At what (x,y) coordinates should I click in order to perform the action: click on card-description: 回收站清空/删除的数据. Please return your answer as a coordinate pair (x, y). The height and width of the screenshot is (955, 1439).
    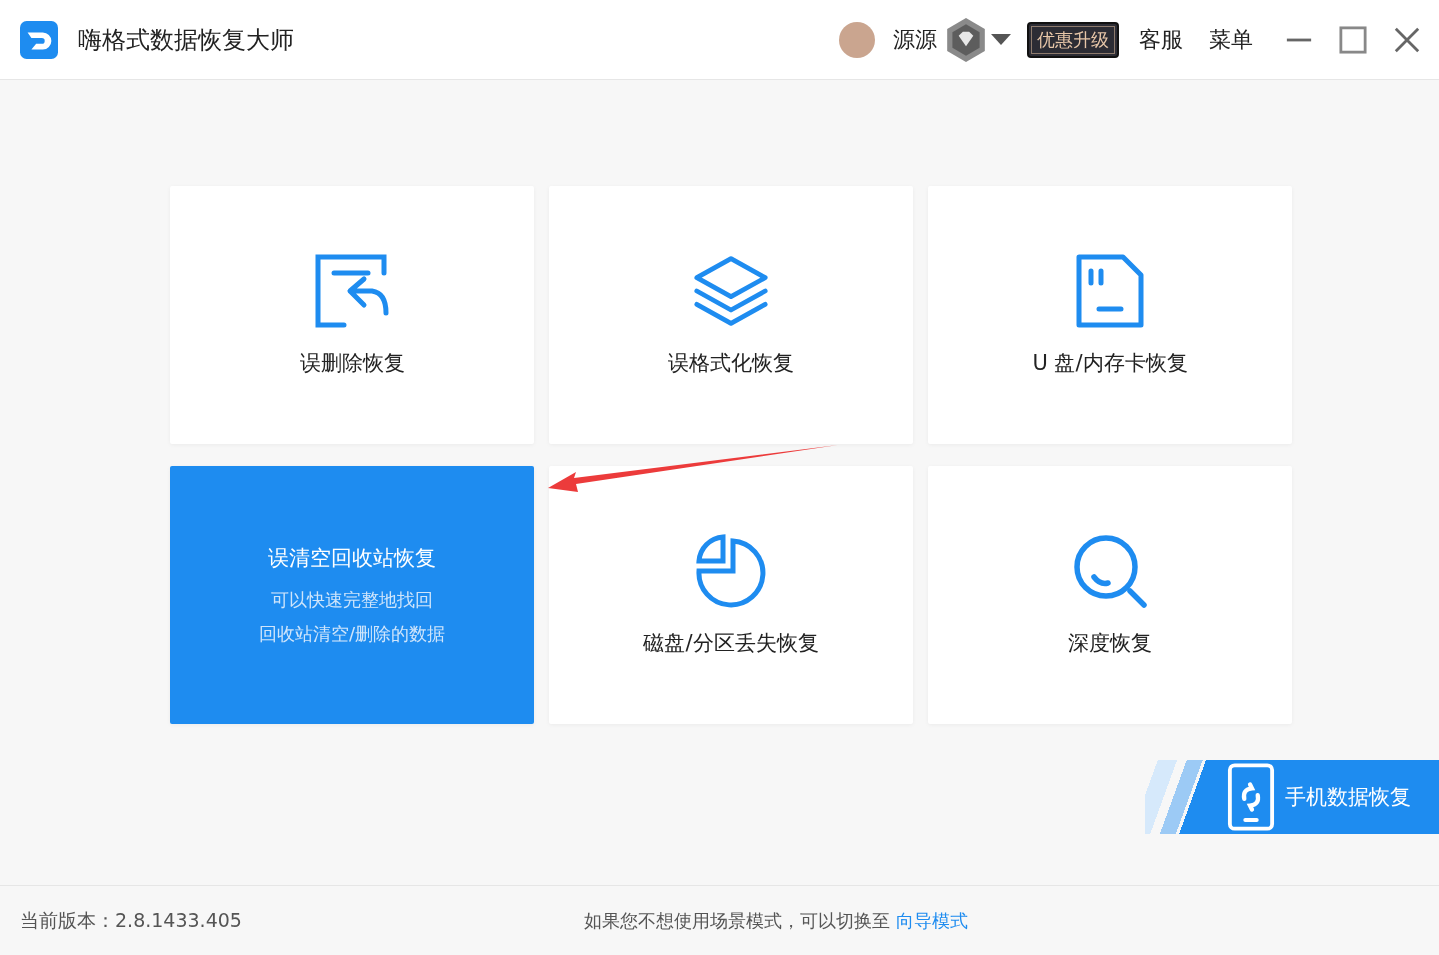
    Looking at the image, I should click on (352, 634).